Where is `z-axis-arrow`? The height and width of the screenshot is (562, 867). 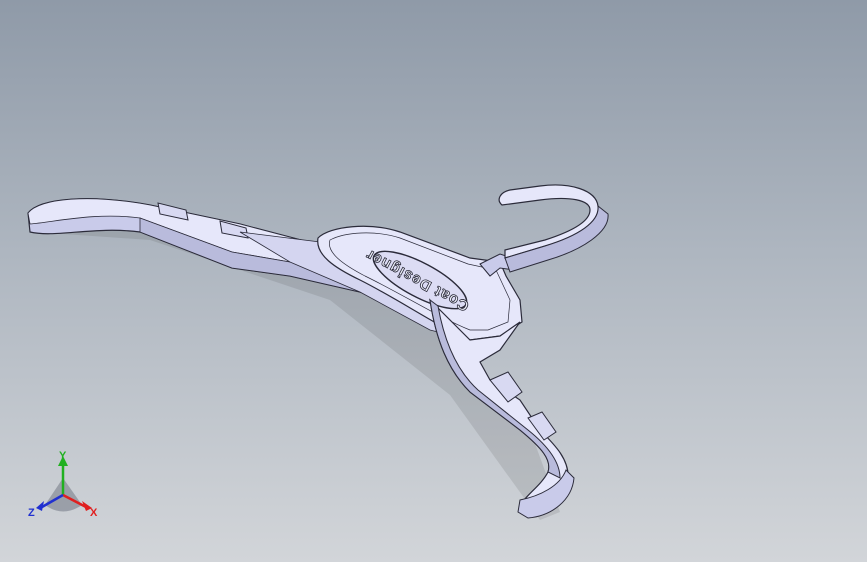
z-axis-arrow is located at coordinates (40, 506).